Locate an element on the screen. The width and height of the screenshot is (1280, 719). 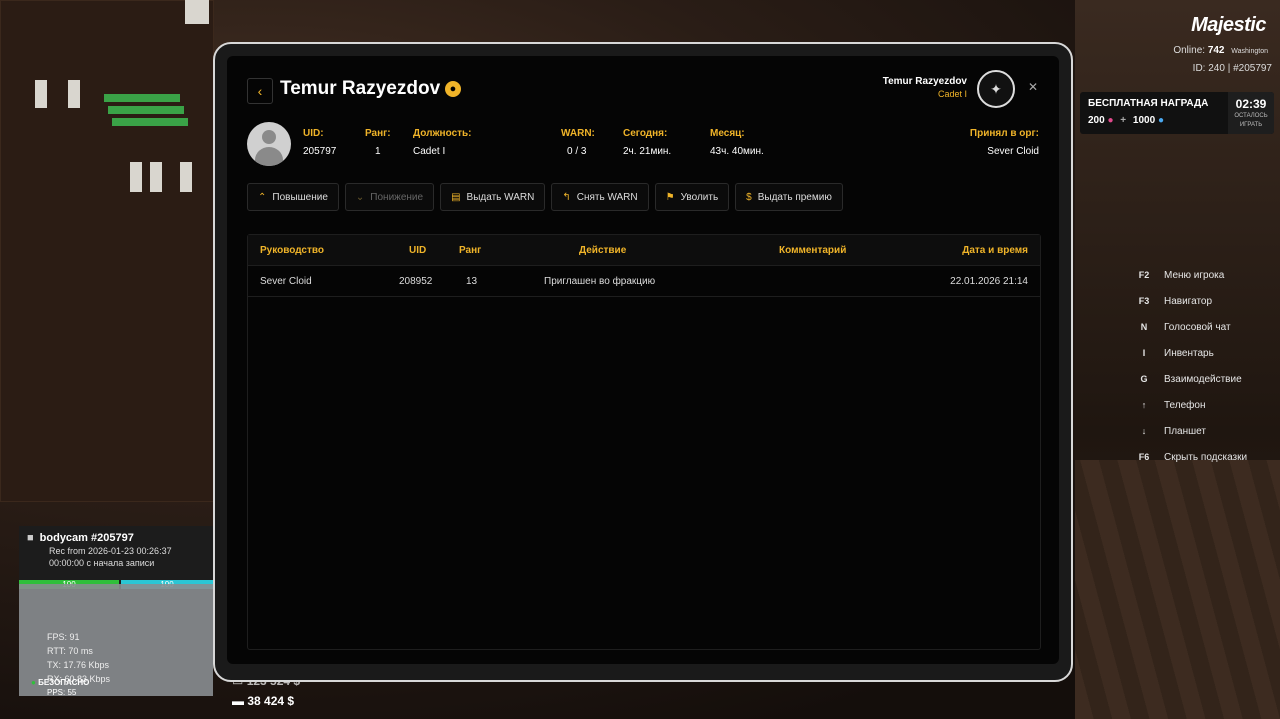
cell-action: Приглашен во фракцию is located at coordinates (600, 281).